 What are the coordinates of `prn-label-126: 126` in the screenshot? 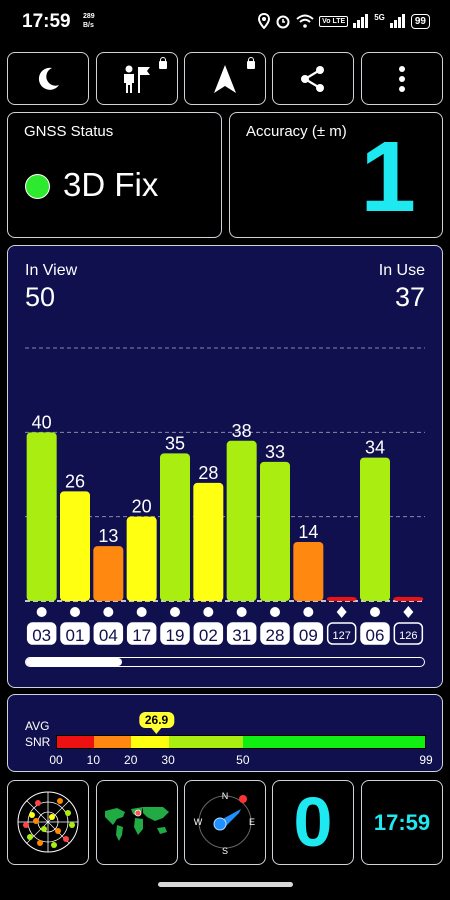 It's located at (408, 636).